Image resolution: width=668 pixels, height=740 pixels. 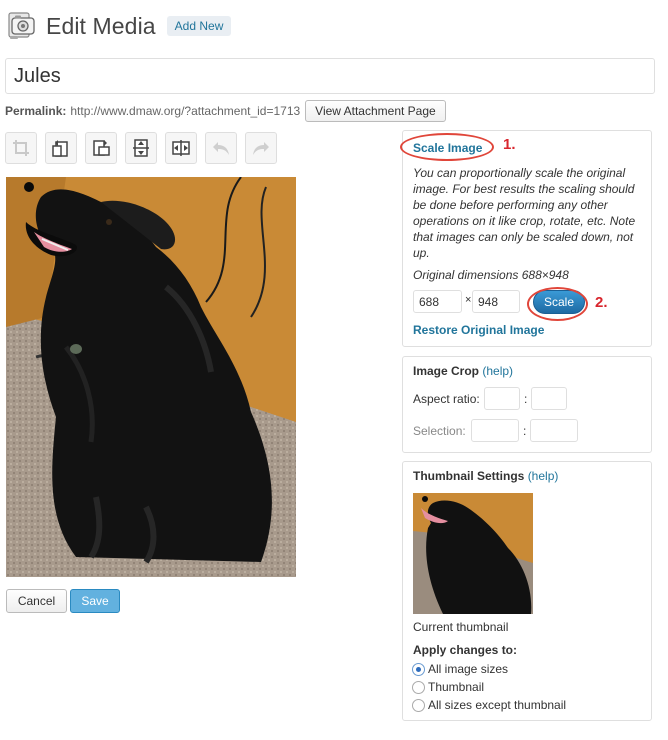 What do you see at coordinates (468, 669) in the screenshot?
I see `radio-label: All image sizes` at bounding box center [468, 669].